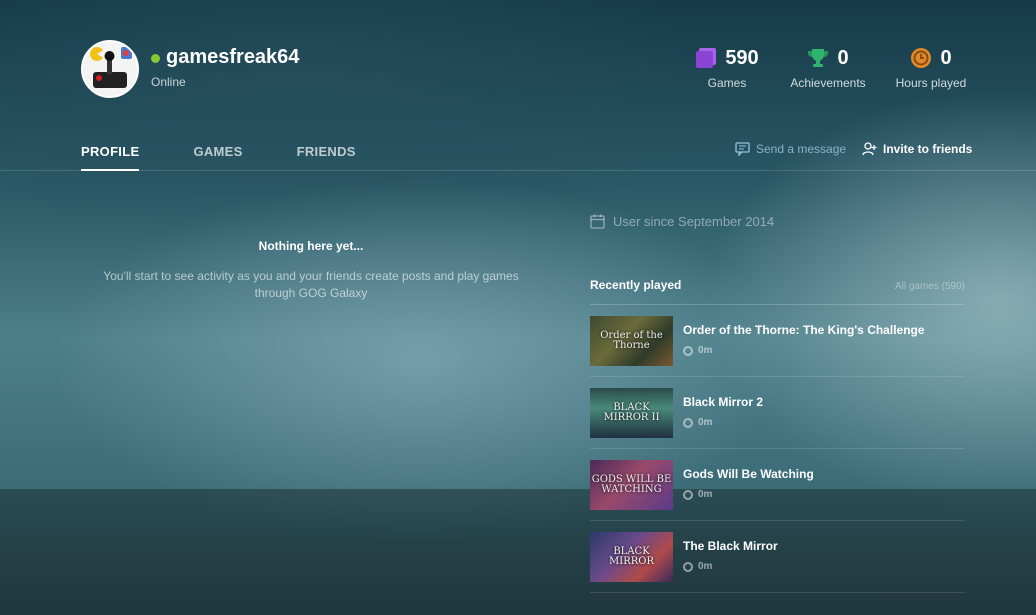 Image resolution: width=1036 pixels, height=615 pixels. Describe the element at coordinates (869, 149) in the screenshot. I see `add-friend-icon` at that location.